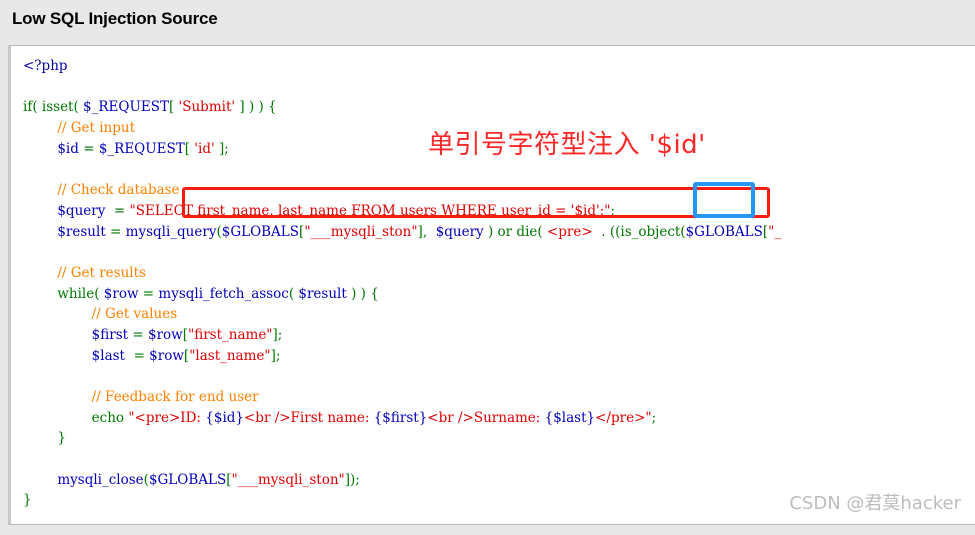 The height and width of the screenshot is (535, 975). Describe the element at coordinates (108, 417) in the screenshot. I see `code-token: echo` at that location.